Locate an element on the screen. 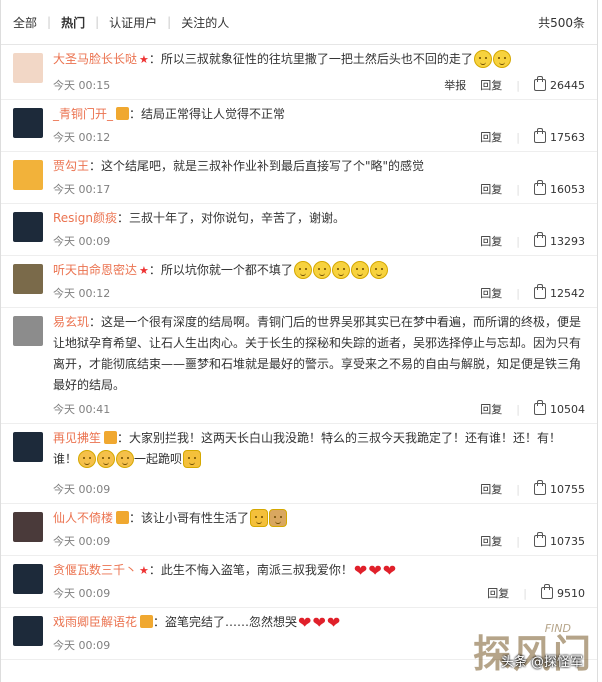 This screenshot has height=682, width=602. tab-all: 全部 is located at coordinates (25, 22).